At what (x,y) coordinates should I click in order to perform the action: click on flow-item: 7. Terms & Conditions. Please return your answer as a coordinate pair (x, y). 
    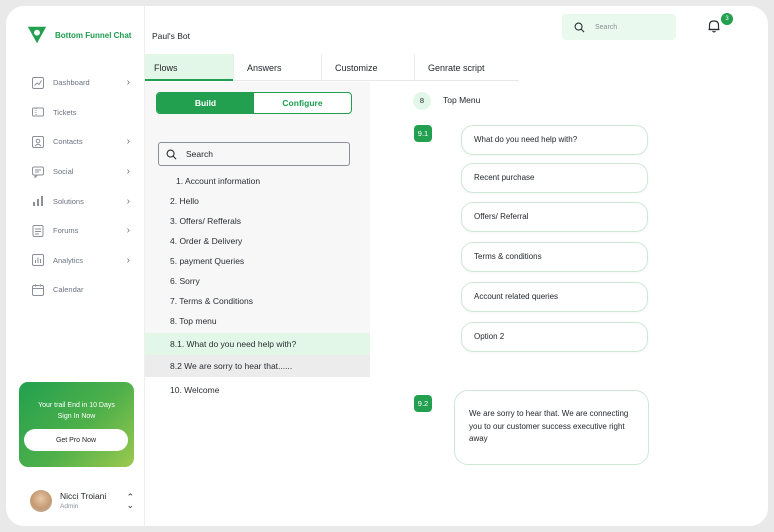
    Looking at the image, I should click on (257, 301).